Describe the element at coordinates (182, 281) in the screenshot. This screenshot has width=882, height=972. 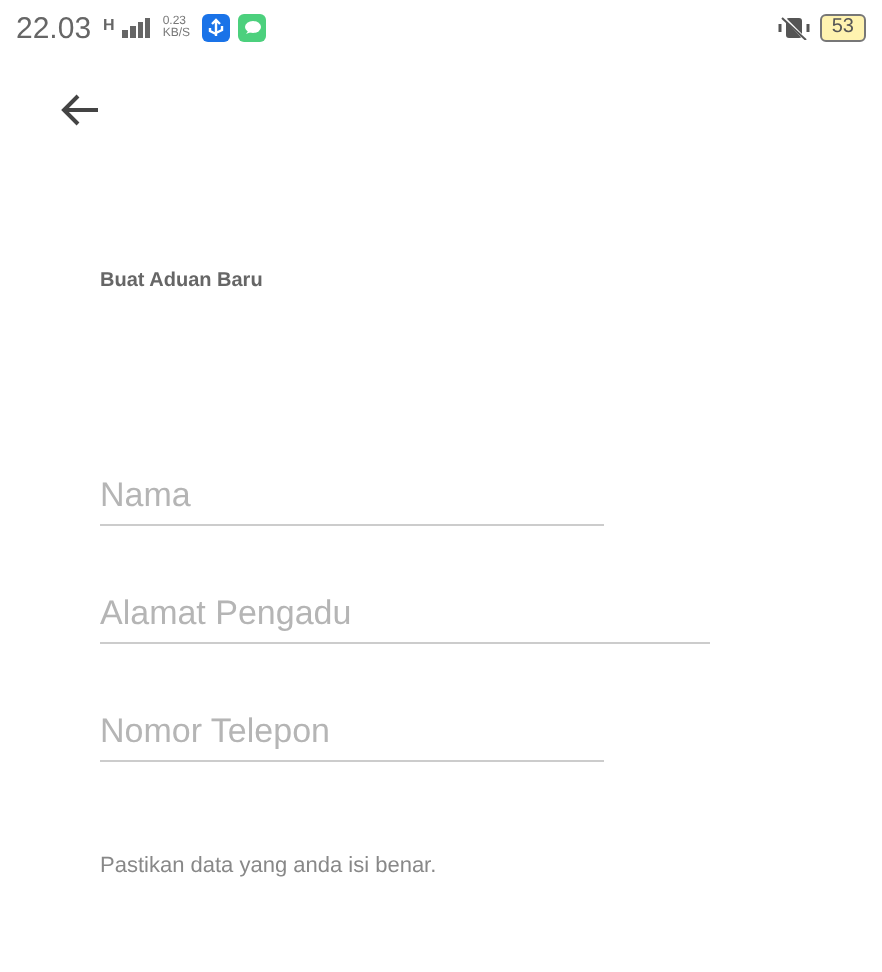
I see `page-title: Buat Aduan Baru` at that location.